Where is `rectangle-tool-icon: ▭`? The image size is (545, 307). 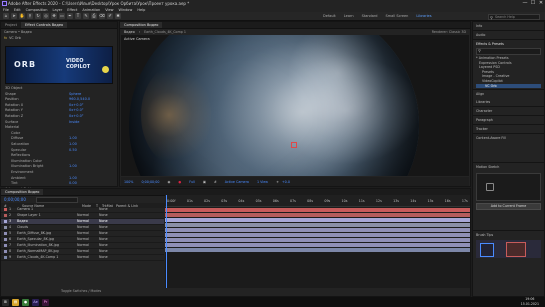 rectangle-tool-icon: ▭ is located at coordinates (62, 16).